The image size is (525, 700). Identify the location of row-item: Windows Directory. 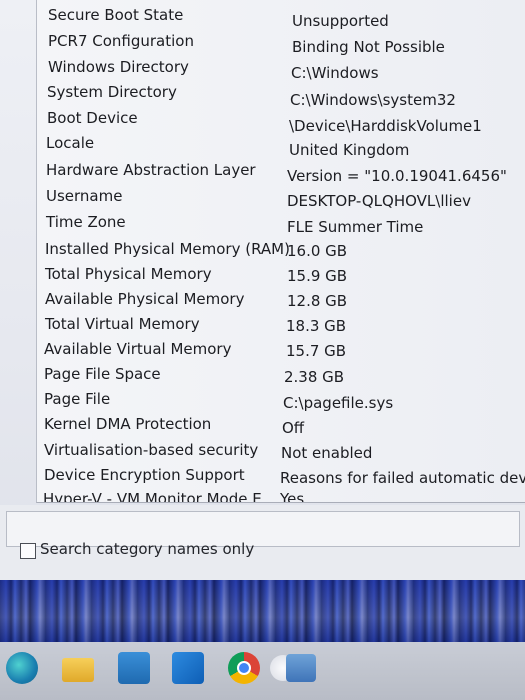
(118, 67).